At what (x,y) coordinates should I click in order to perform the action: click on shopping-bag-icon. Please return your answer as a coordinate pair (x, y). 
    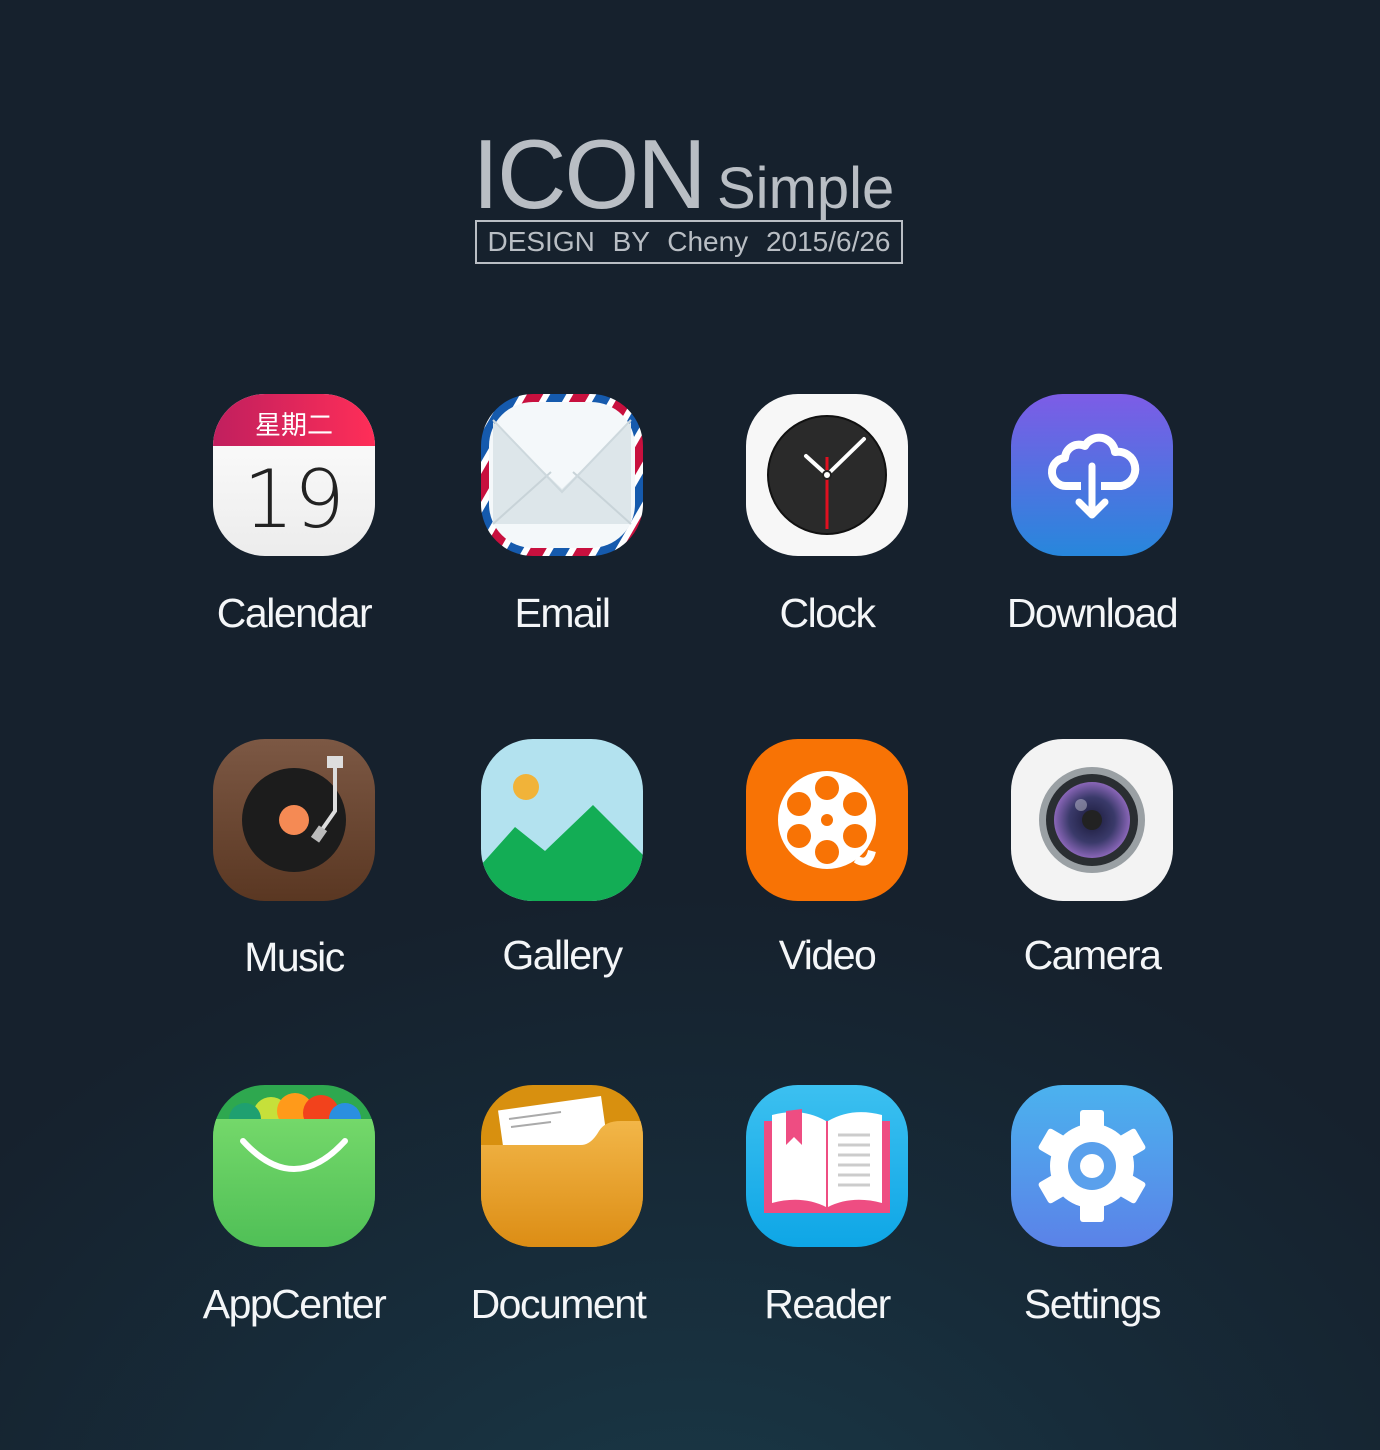
    Looking at the image, I should click on (294, 1166).